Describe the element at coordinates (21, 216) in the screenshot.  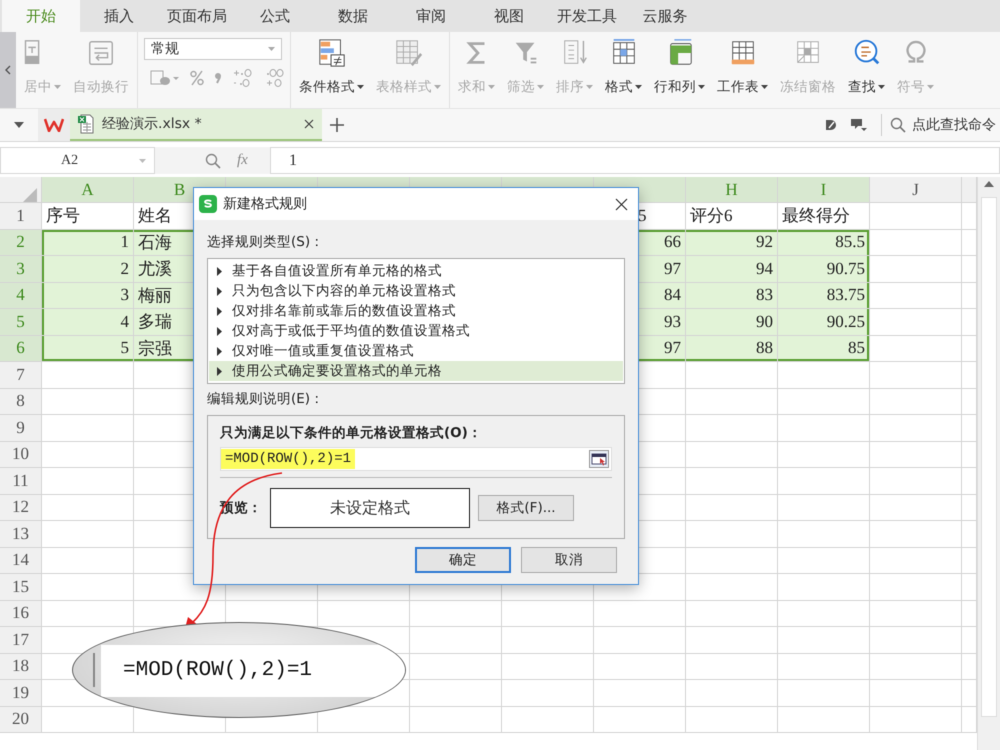
I see `row-header: 1` at that location.